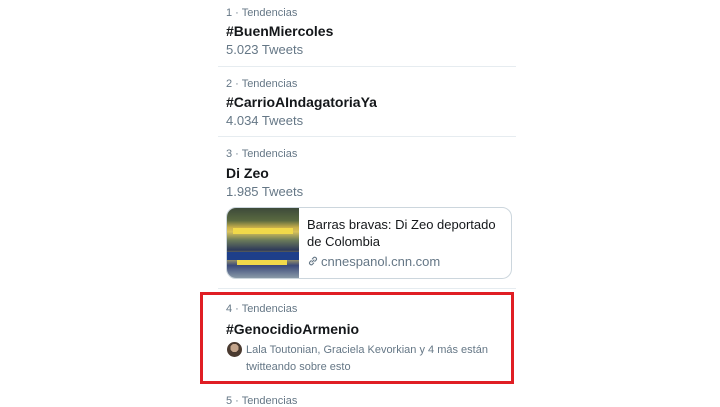 Image resolution: width=720 pixels, height=407 pixels. I want to click on trend-meta: 5 · Tendencias, so click(262, 401).